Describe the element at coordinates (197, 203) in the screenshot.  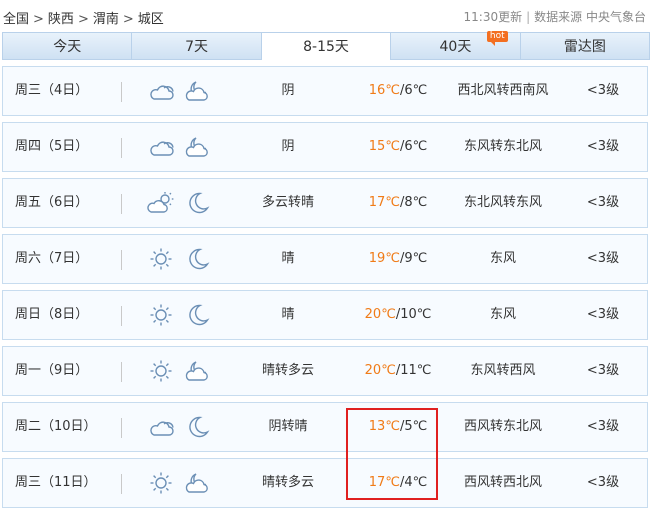
I see `moon-icon` at that location.